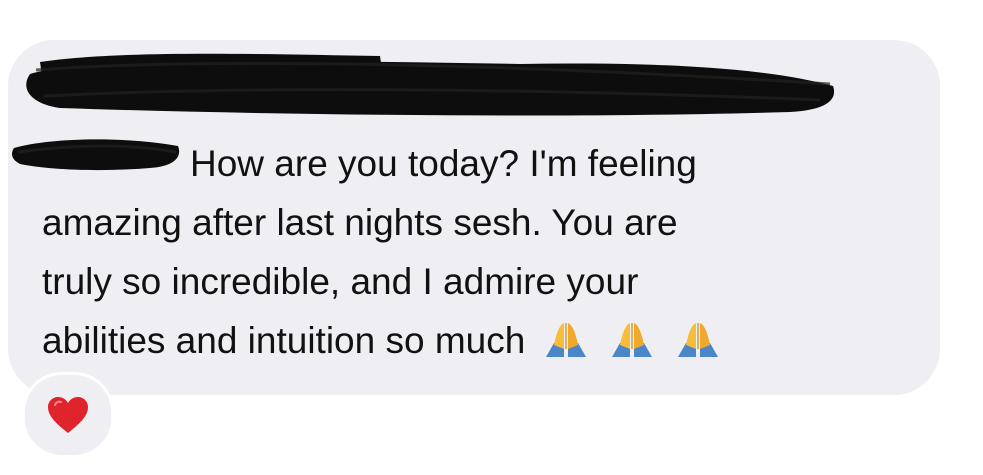  What do you see at coordinates (360, 222) in the screenshot?
I see `message-line-2: amazing after last nights sesh. You are` at bounding box center [360, 222].